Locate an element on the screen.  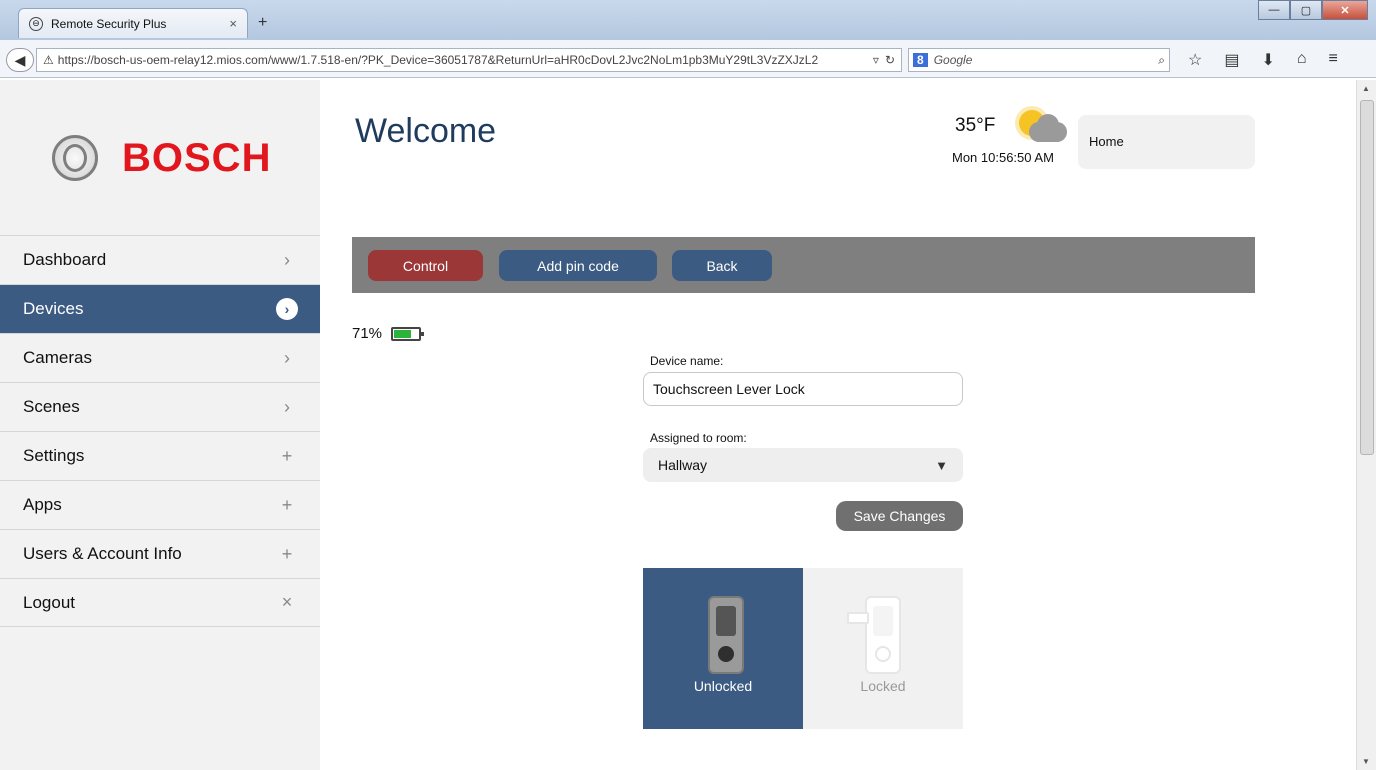
window-controls: — ▢ ✕ is located at coordinates (1313, 10).